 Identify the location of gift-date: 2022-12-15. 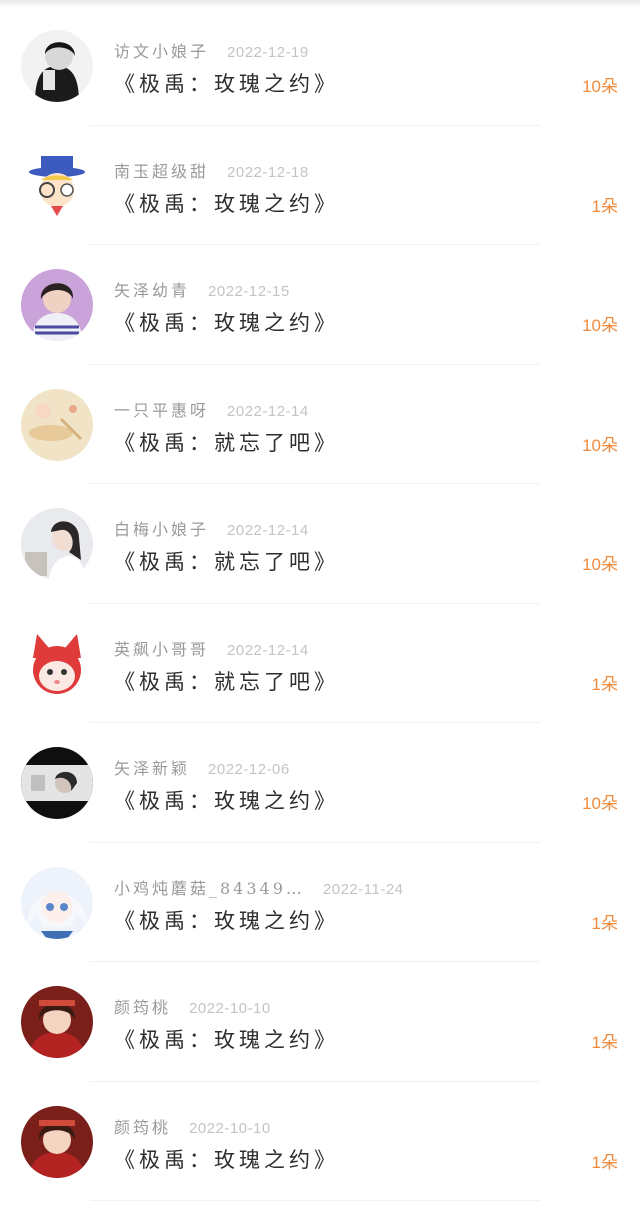
(249, 291).